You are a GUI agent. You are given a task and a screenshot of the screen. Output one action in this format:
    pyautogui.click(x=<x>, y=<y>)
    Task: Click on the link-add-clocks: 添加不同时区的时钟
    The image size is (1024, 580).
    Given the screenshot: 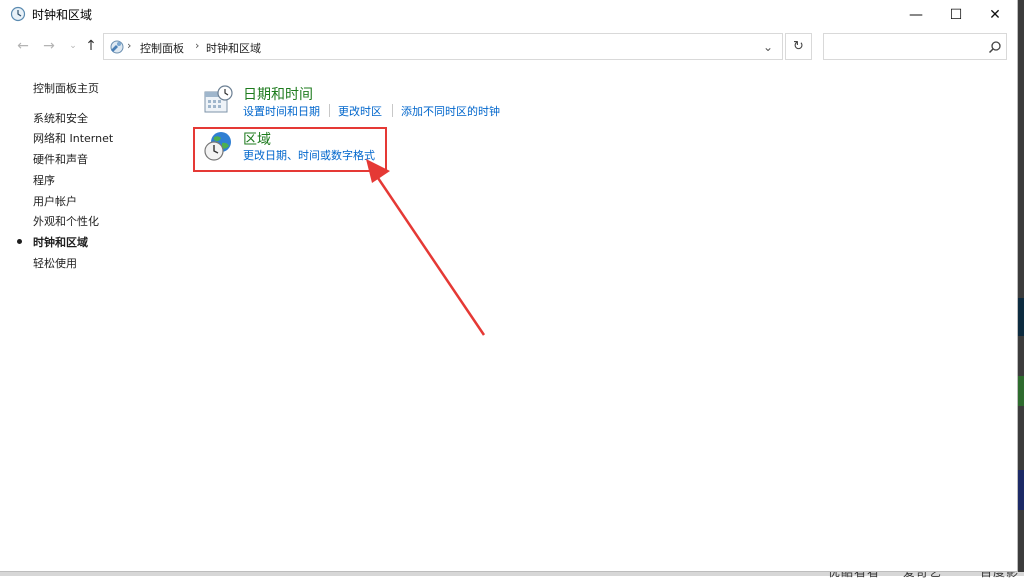 What is the action you would take?
    pyautogui.click(x=450, y=111)
    